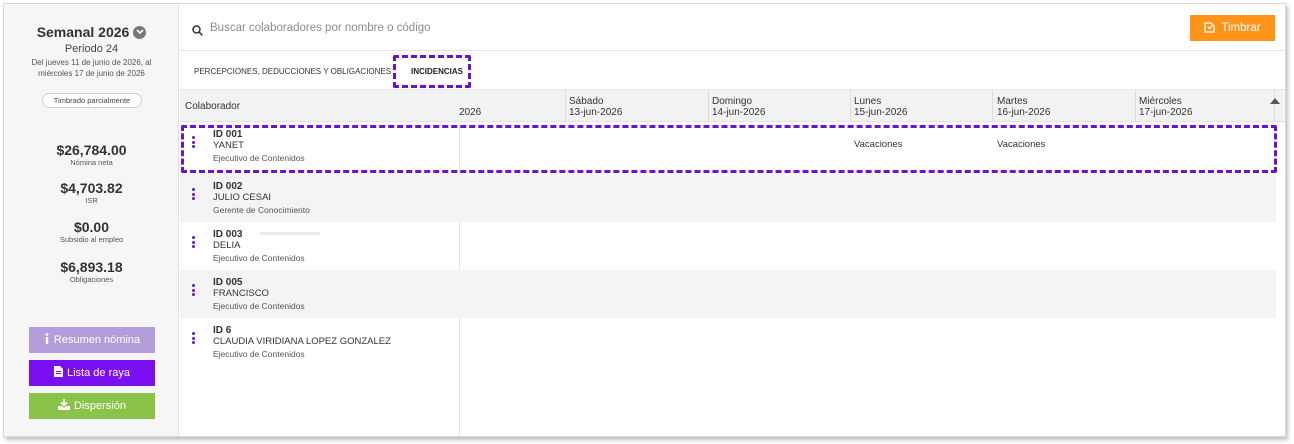  I want to click on button-label: Timbrar, so click(1241, 28).